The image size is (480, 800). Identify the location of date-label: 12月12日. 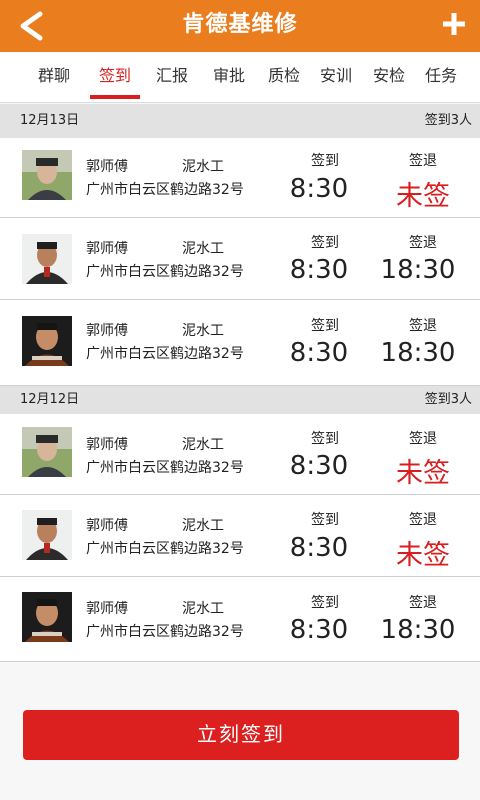
(50, 399).